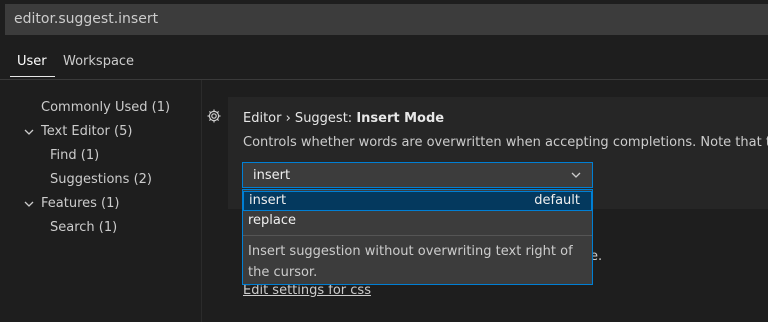 This screenshot has height=322, width=768. Describe the element at coordinates (417, 221) in the screenshot. I see `option-replace: replace` at that location.